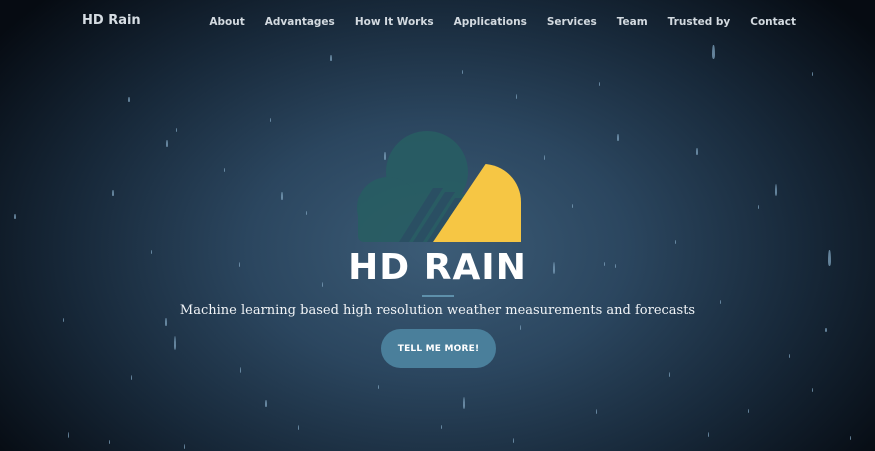 The width and height of the screenshot is (875, 451). What do you see at coordinates (226, 22) in the screenshot?
I see `nav-link-about: About` at bounding box center [226, 22].